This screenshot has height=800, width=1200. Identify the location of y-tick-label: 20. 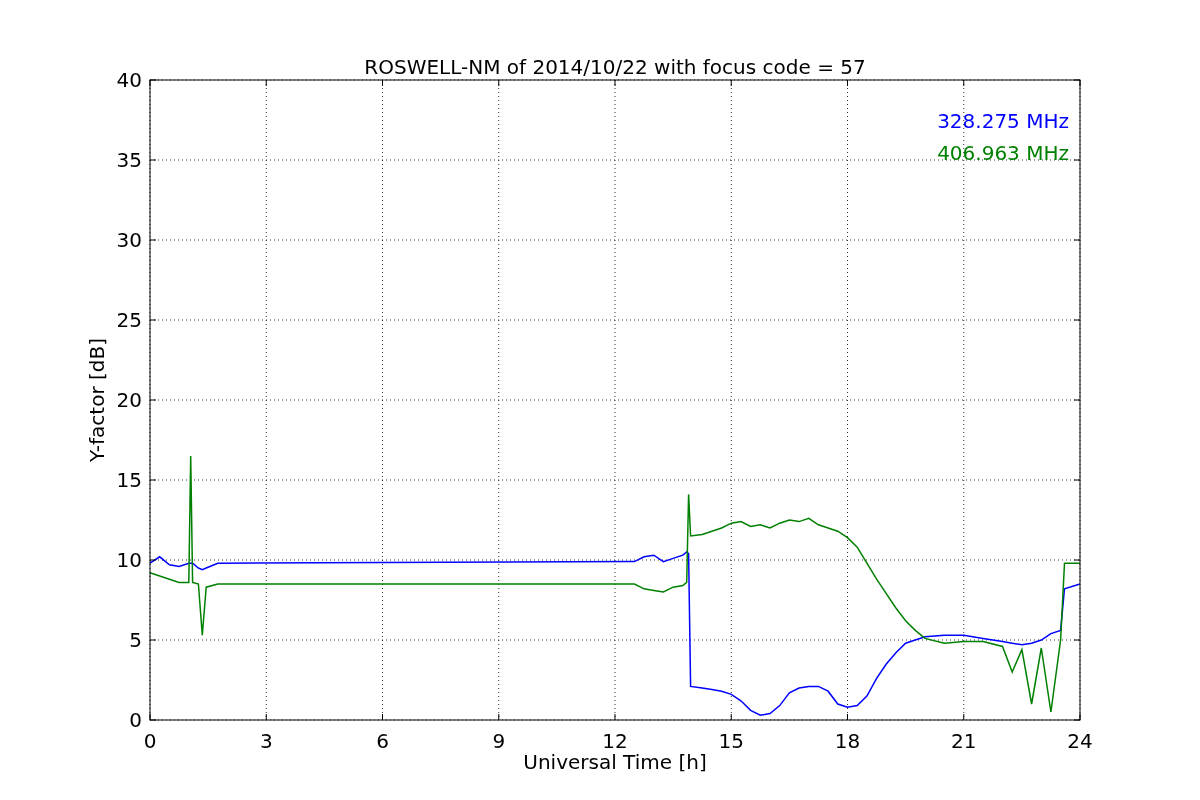
(129, 400).